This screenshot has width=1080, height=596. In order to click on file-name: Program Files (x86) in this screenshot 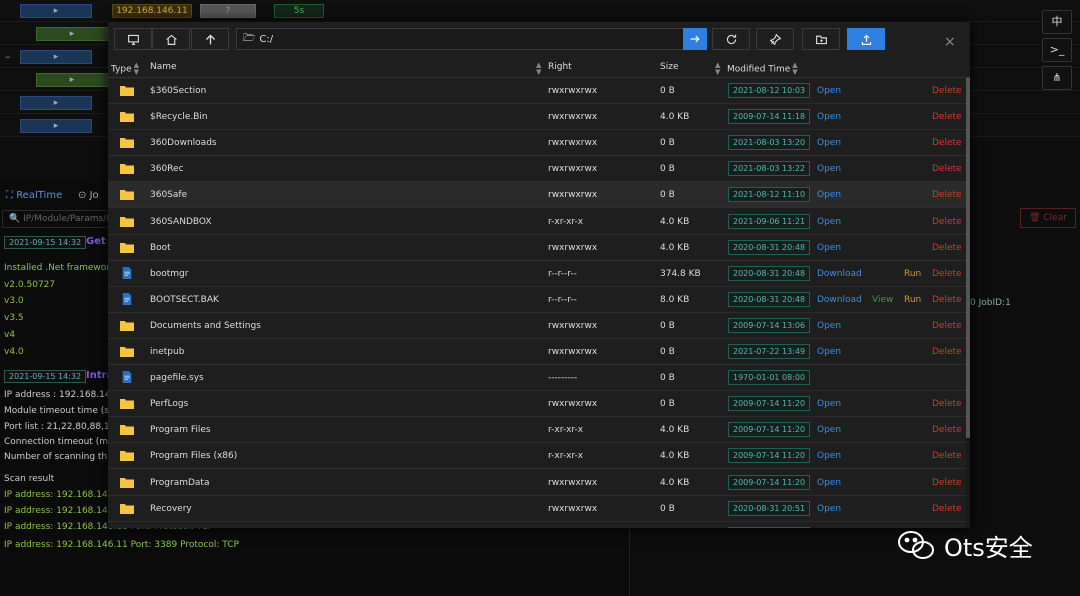, I will do `click(193, 456)`.